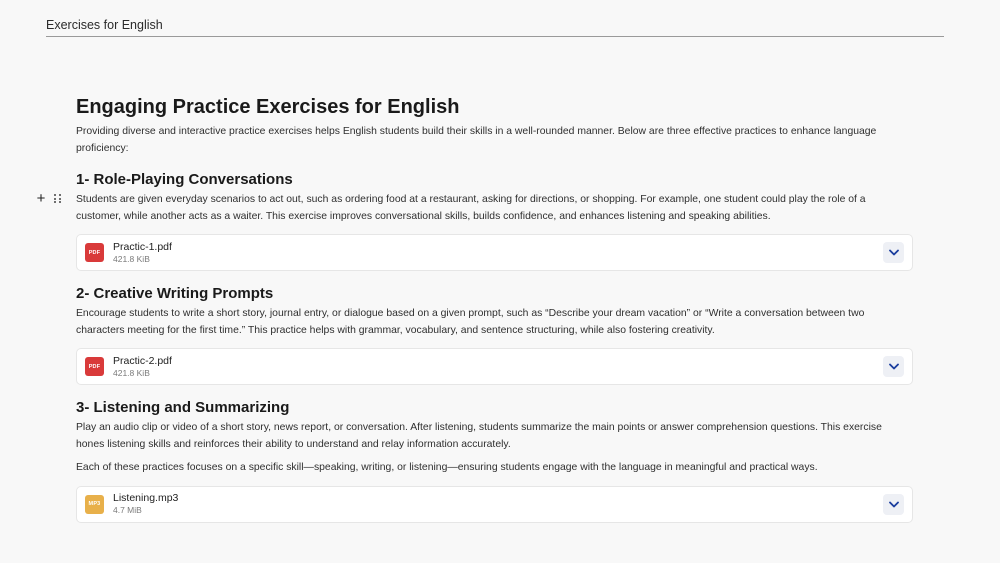 The height and width of the screenshot is (563, 1000). I want to click on file-name: Practic-2.pdf, so click(142, 360).